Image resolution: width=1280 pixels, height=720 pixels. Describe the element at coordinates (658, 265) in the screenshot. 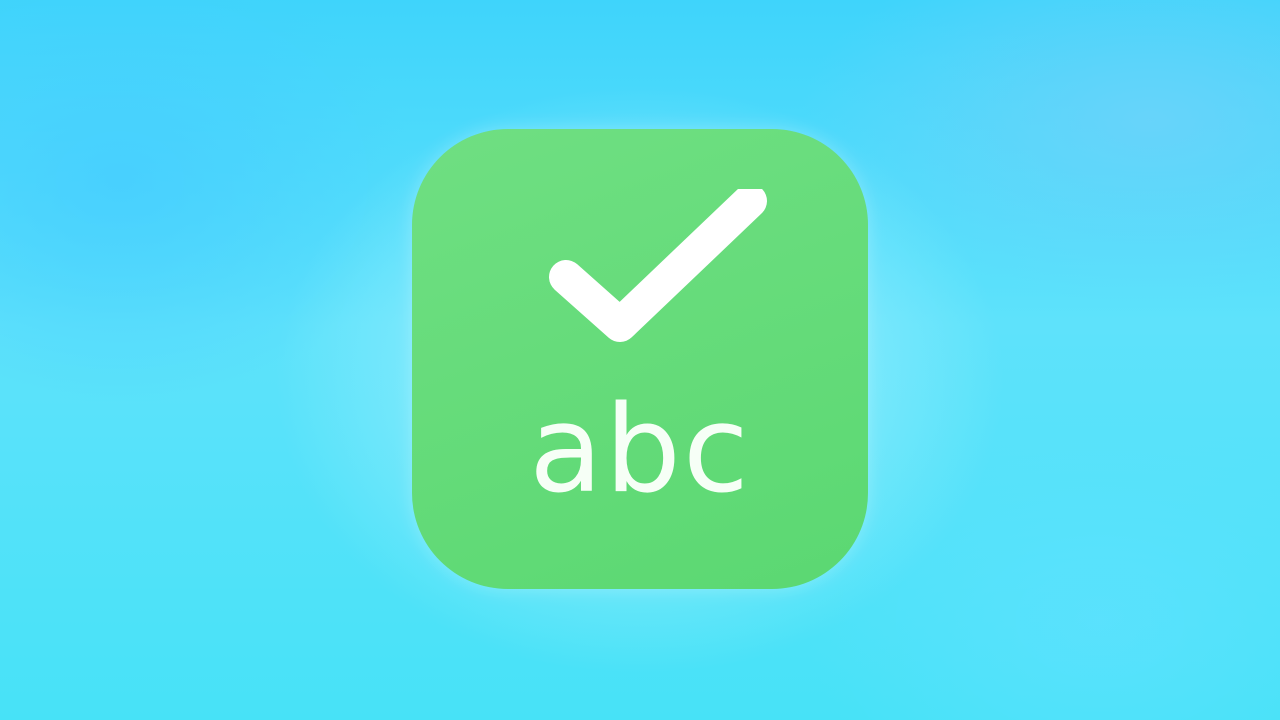

I see `checkmark-icon` at that location.